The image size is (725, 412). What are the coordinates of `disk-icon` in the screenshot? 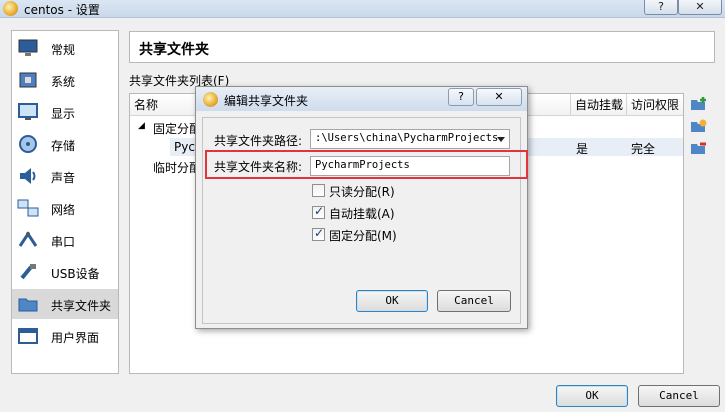 It's located at (28, 144).